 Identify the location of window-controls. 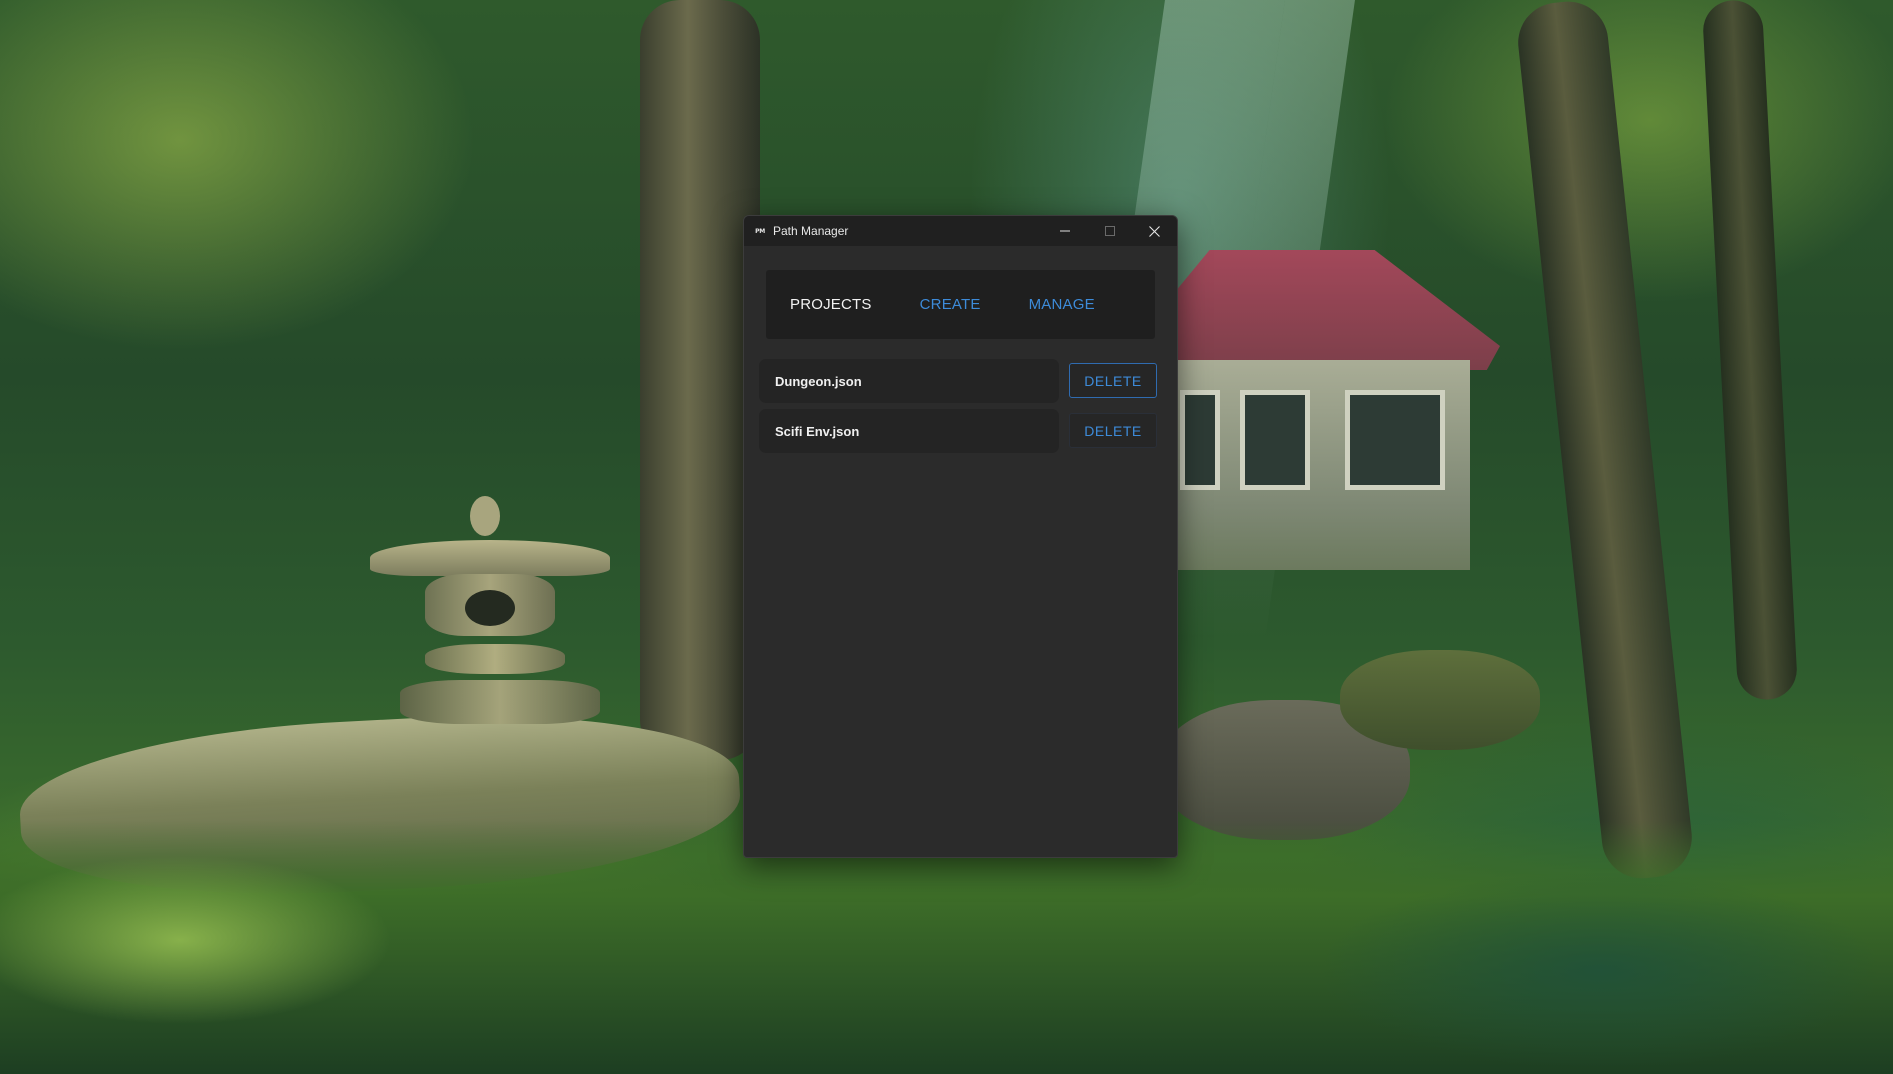
(1109, 231).